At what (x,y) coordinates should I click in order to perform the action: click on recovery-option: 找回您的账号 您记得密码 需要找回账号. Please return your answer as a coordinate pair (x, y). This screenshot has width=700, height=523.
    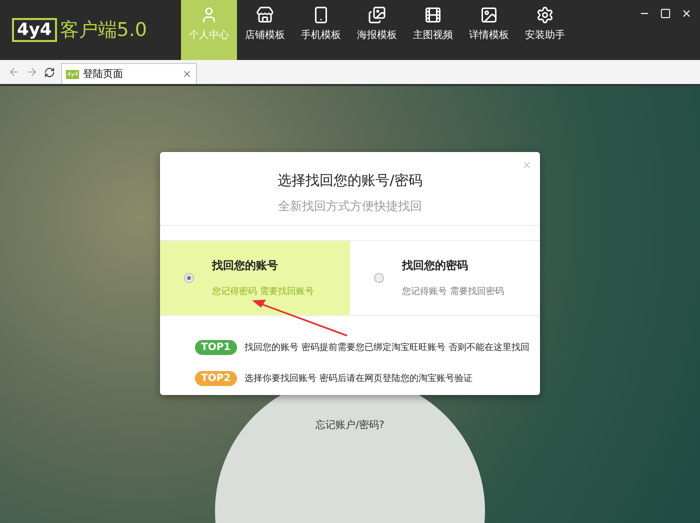
    Looking at the image, I should click on (255, 278).